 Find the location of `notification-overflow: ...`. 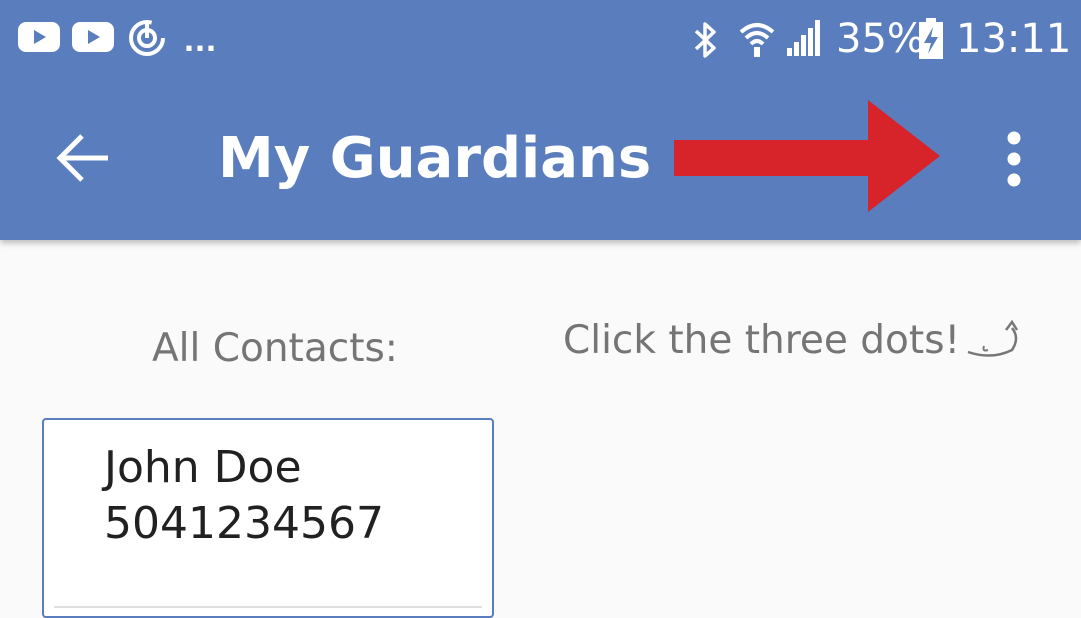

notification-overflow: ... is located at coordinates (201, 38).